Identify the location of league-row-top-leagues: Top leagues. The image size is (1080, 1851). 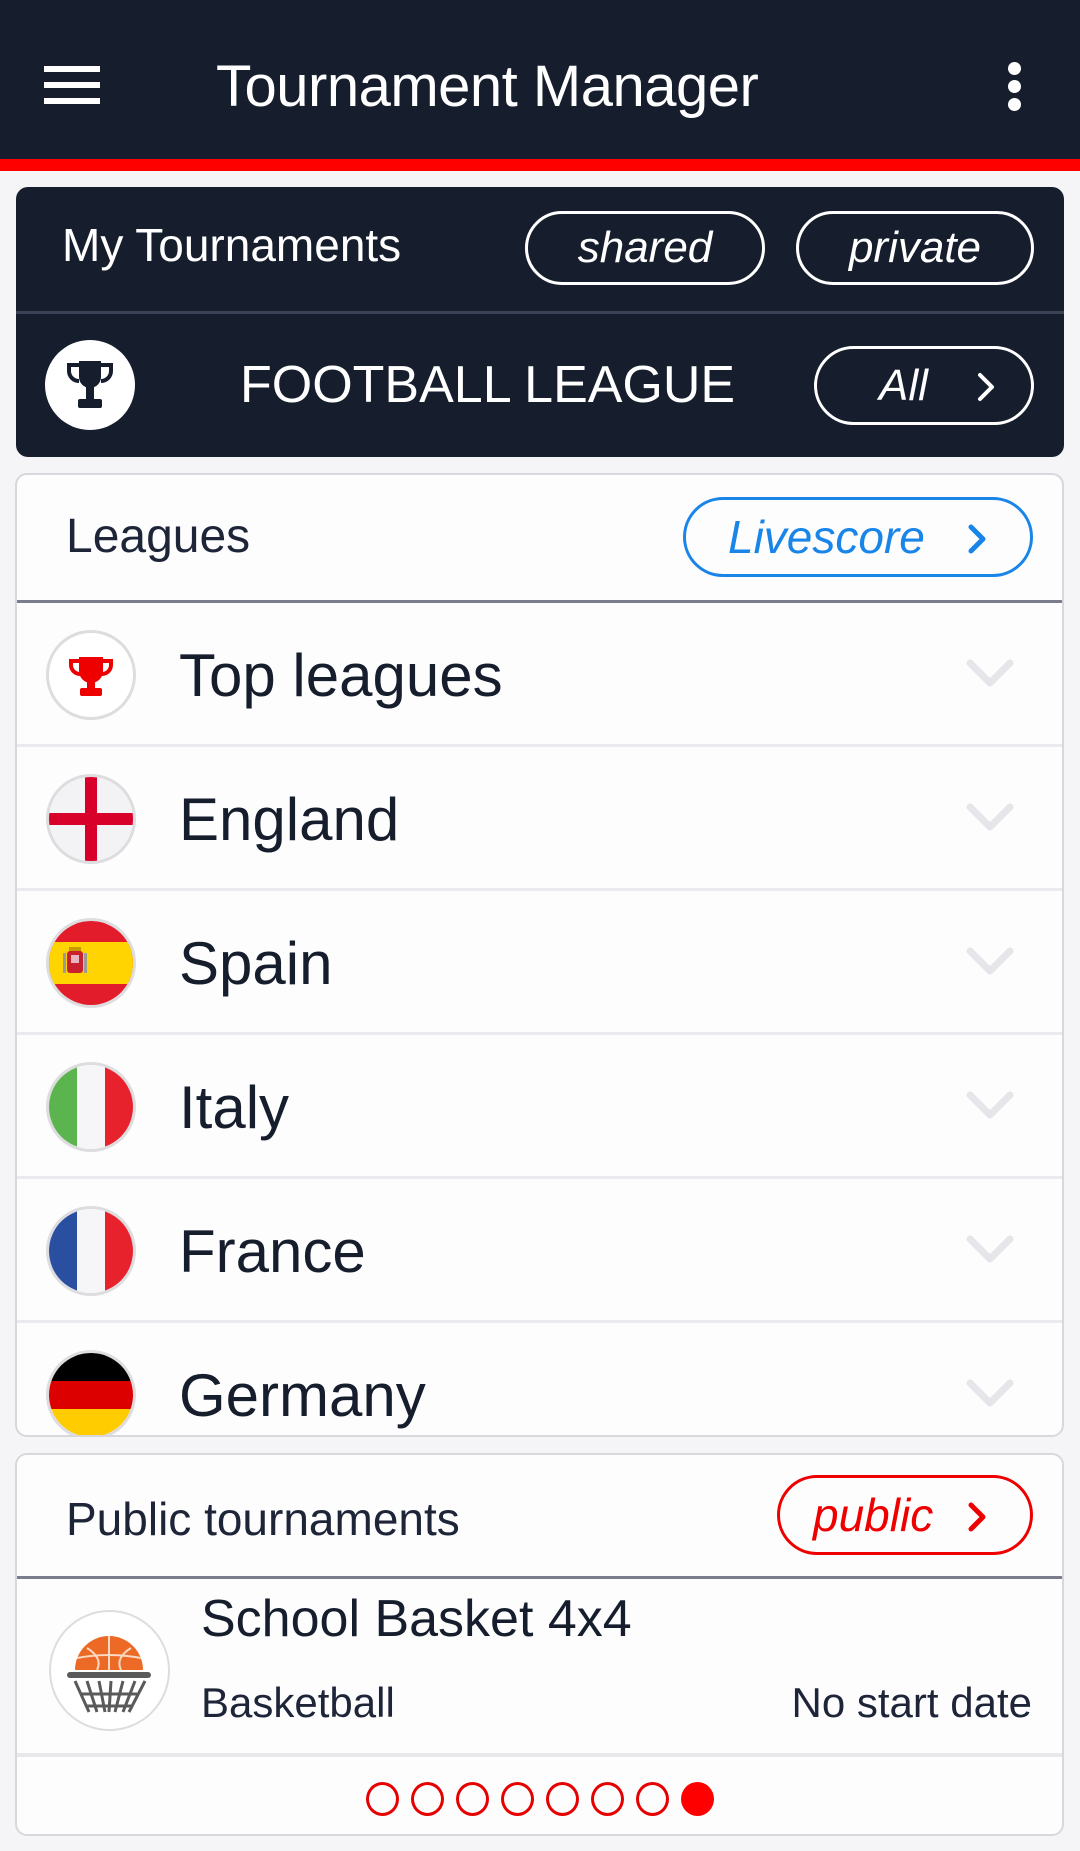
(539, 675).